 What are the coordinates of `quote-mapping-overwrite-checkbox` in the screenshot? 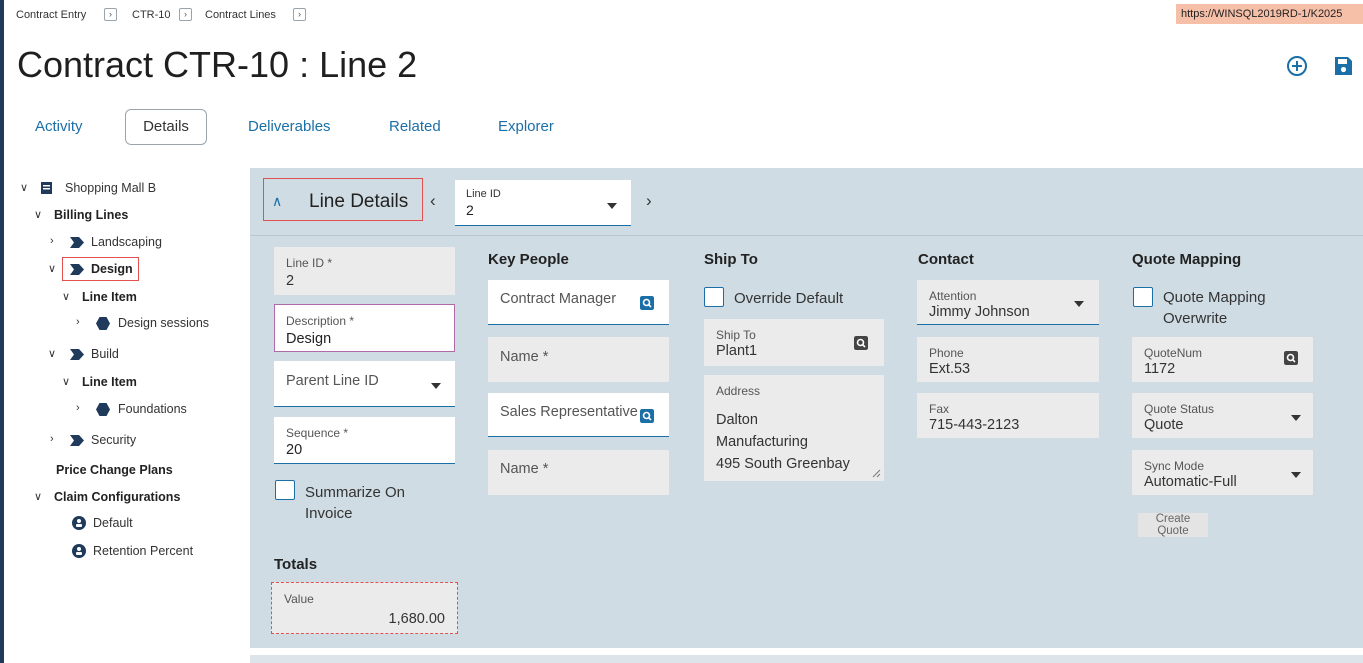 It's located at (1143, 297).